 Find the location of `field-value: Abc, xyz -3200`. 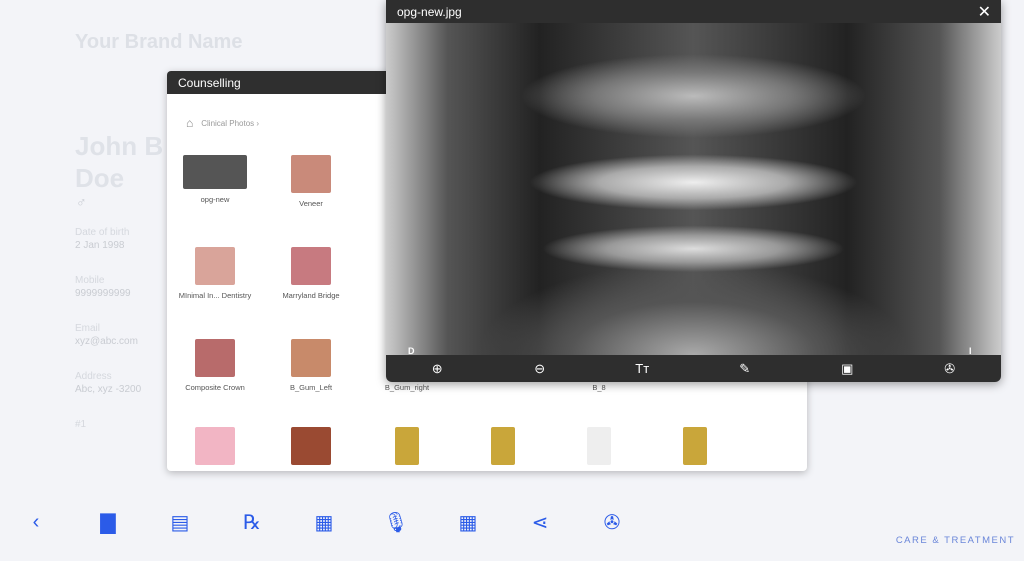

field-value: Abc, xyz -3200 is located at coordinates (108, 389).